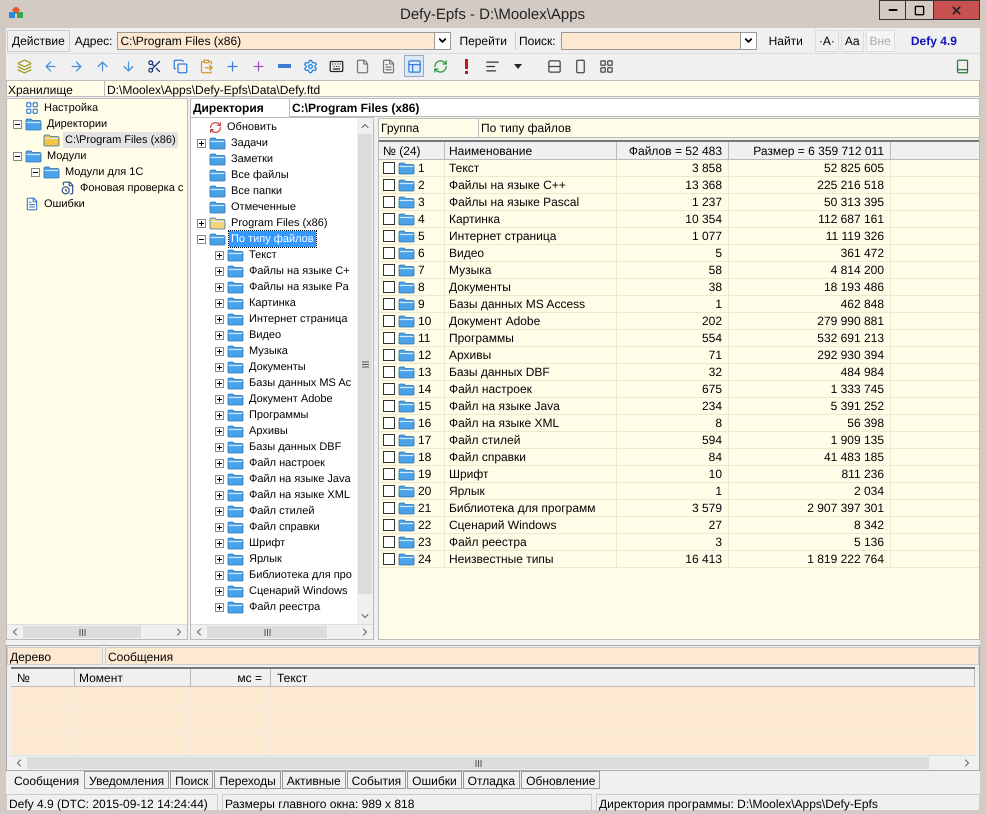  I want to click on tree-item: Program Files (x86), so click(279, 223).